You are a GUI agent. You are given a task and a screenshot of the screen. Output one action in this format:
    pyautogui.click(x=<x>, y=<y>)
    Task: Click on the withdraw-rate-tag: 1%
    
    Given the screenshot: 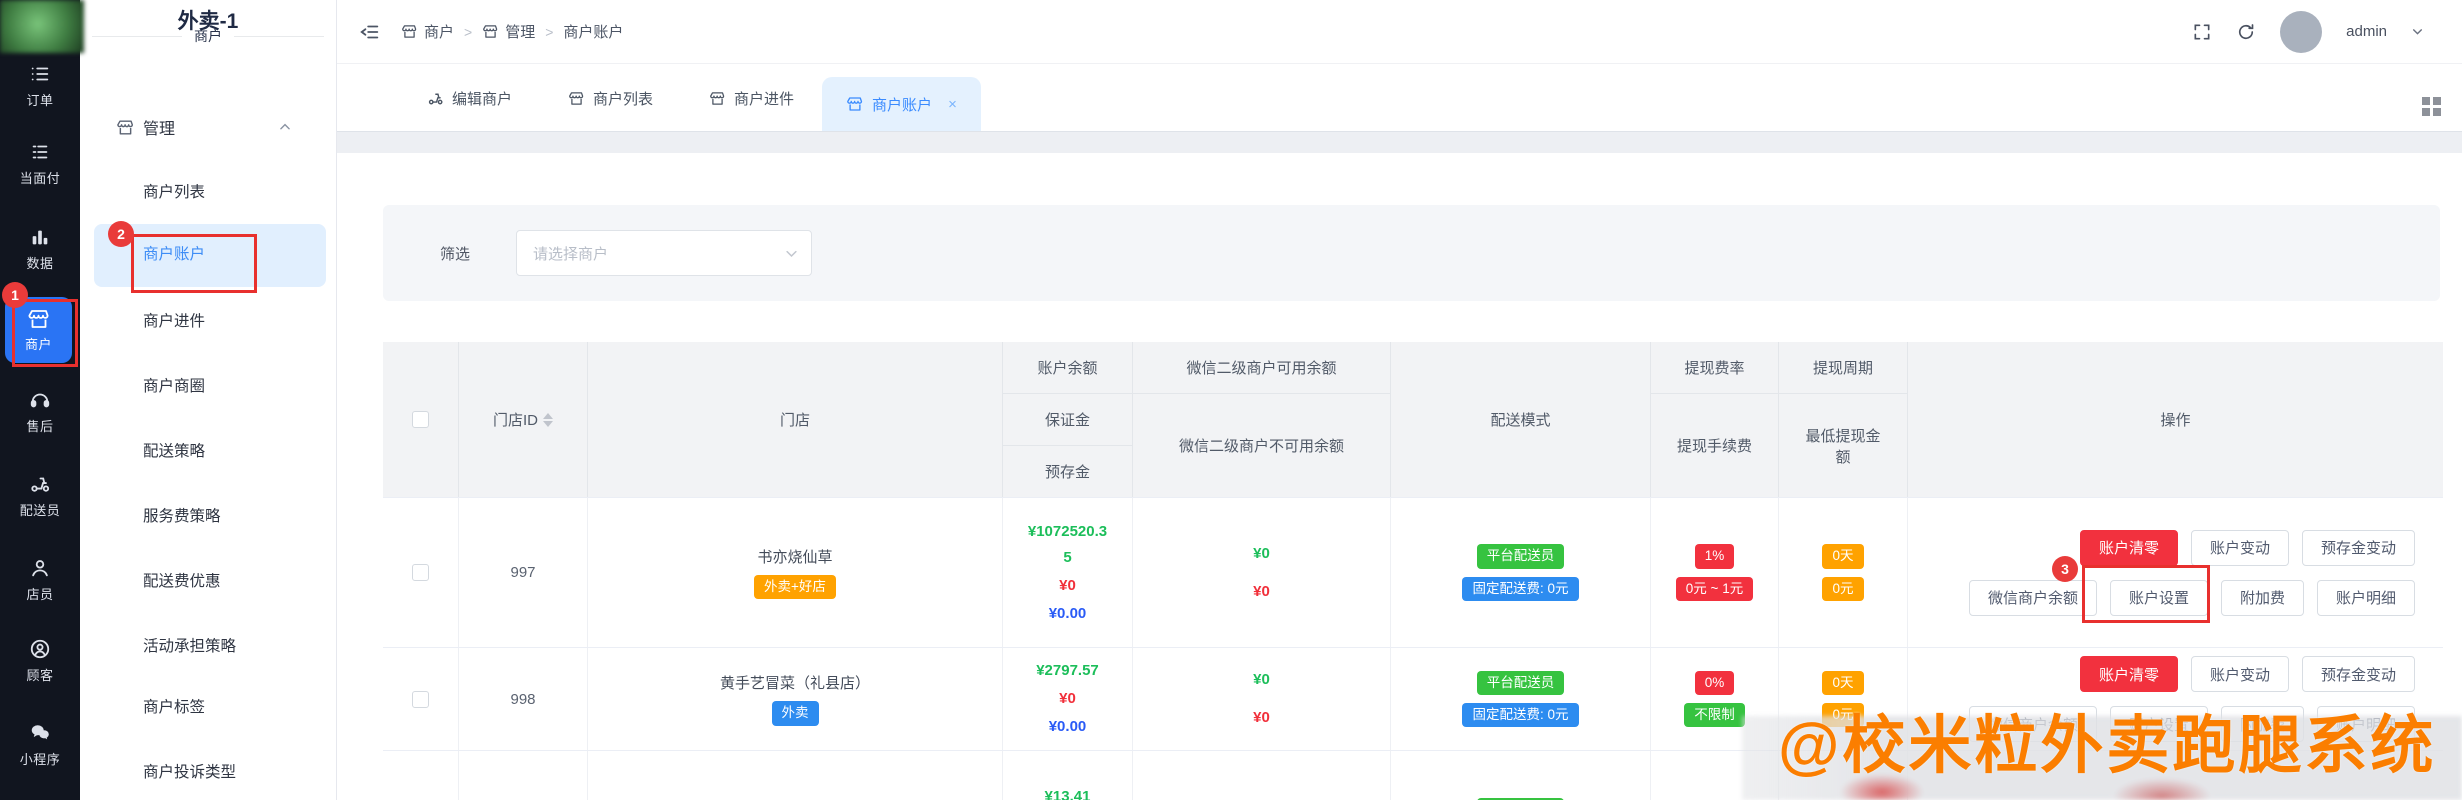 What is the action you would take?
    pyautogui.click(x=1714, y=556)
    